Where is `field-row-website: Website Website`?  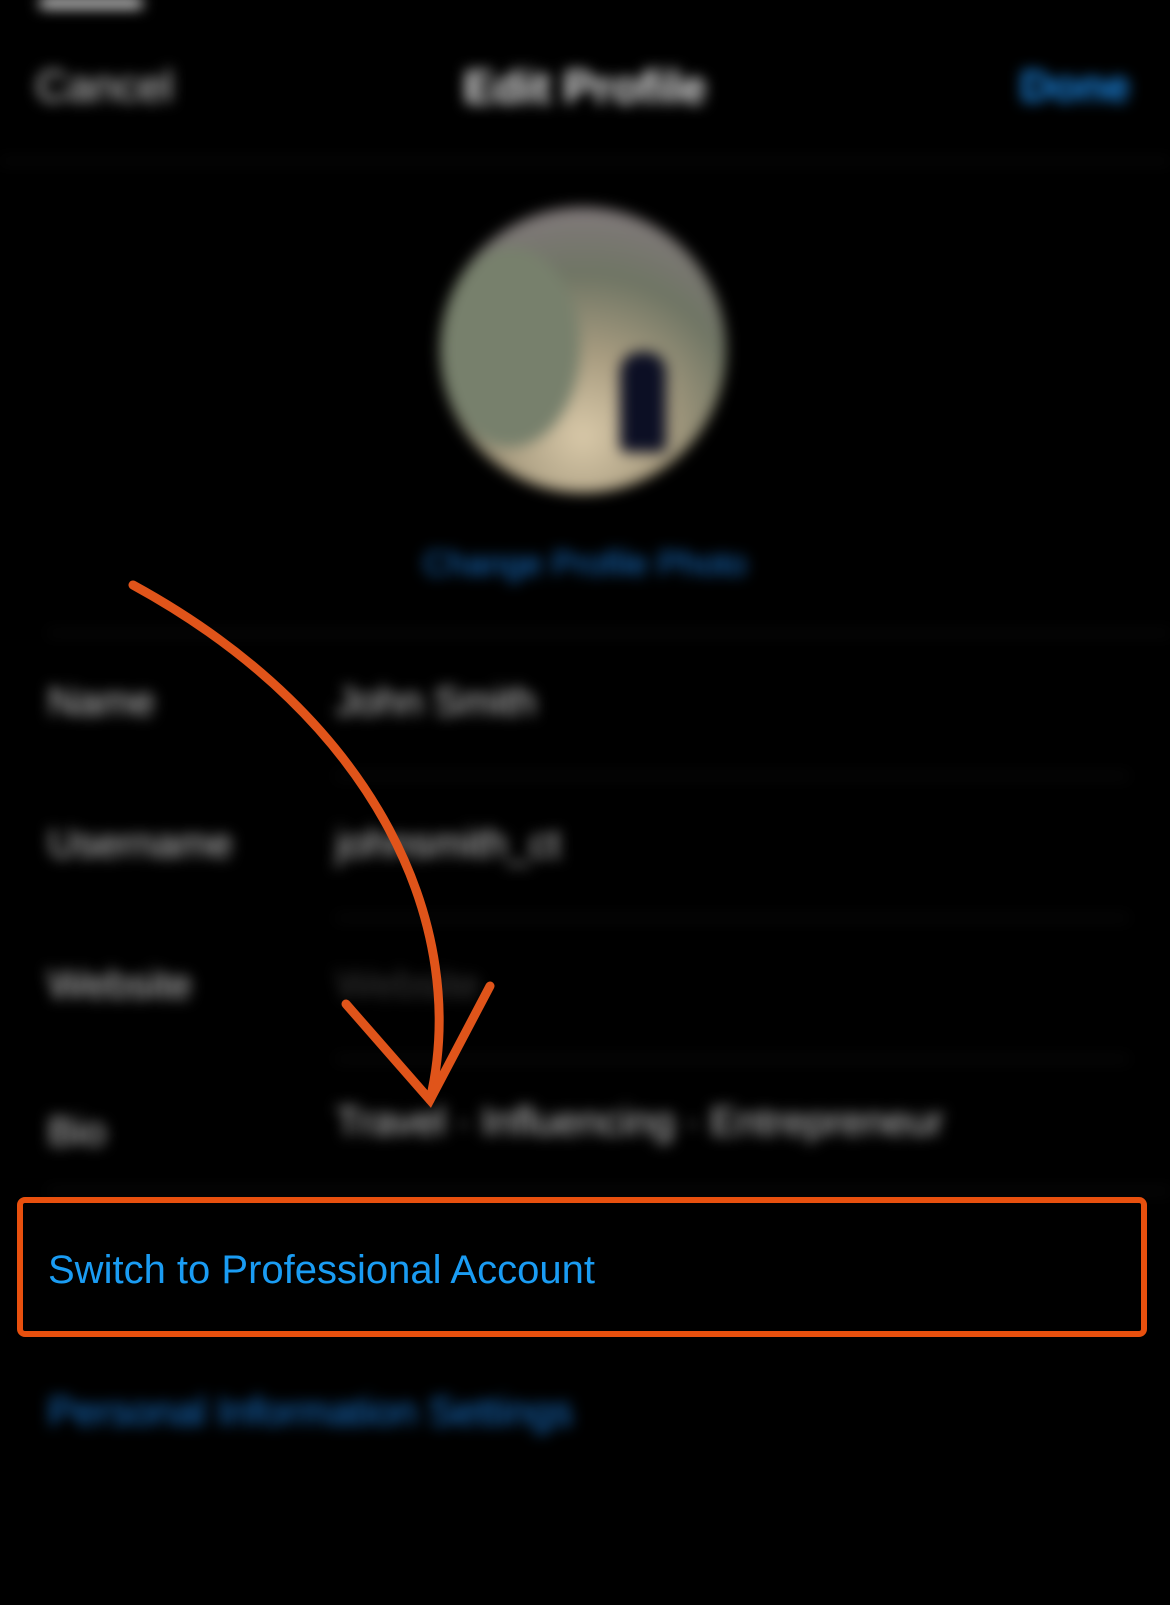 field-row-website: Website Website is located at coordinates (588, 1035).